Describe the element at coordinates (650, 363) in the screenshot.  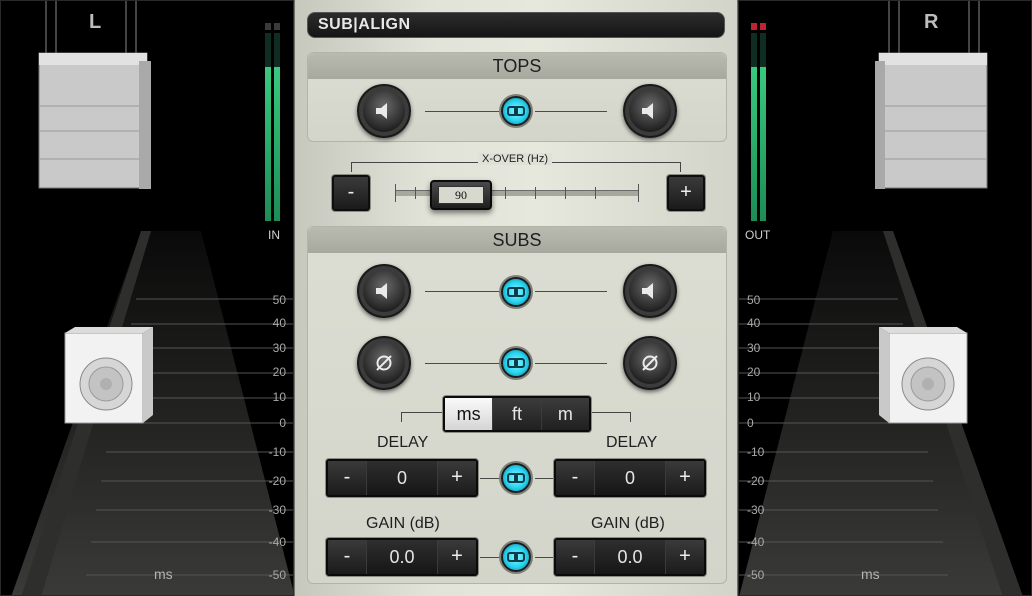
I see `subs-phase-right-button` at that location.